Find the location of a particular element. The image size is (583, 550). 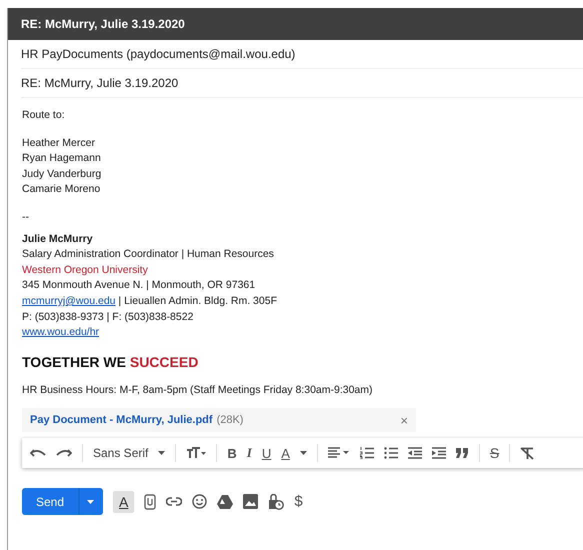

signature-name: Julie McMurry is located at coordinates (58, 239).